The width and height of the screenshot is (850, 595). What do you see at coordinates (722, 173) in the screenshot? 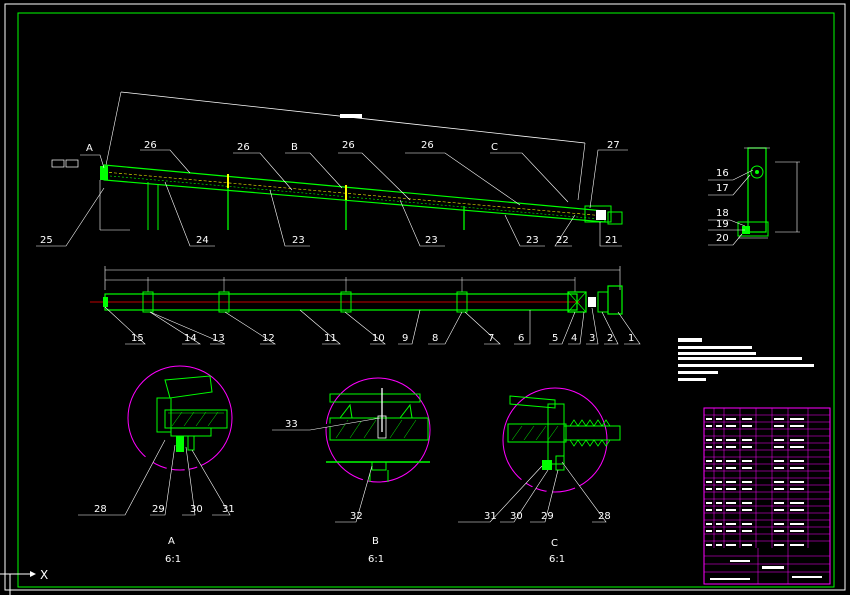
I see `callout-16: 16` at bounding box center [722, 173].